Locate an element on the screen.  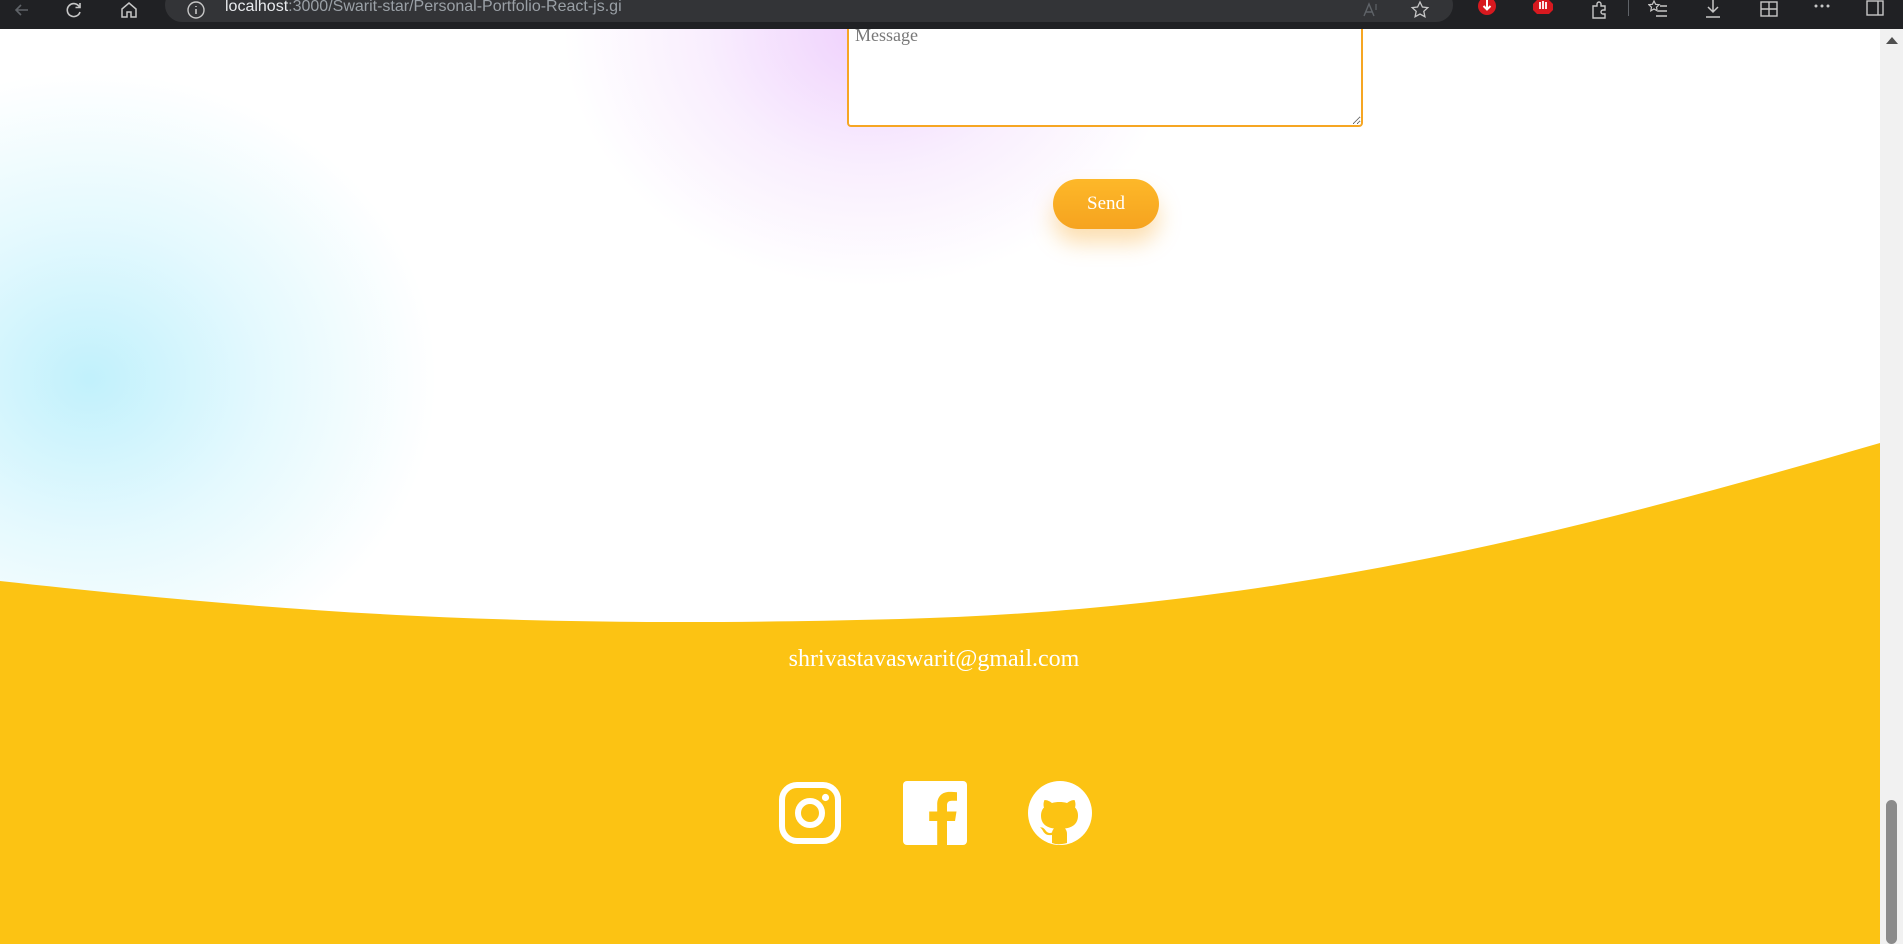
downloads-icon is located at coordinates (1713, 10).